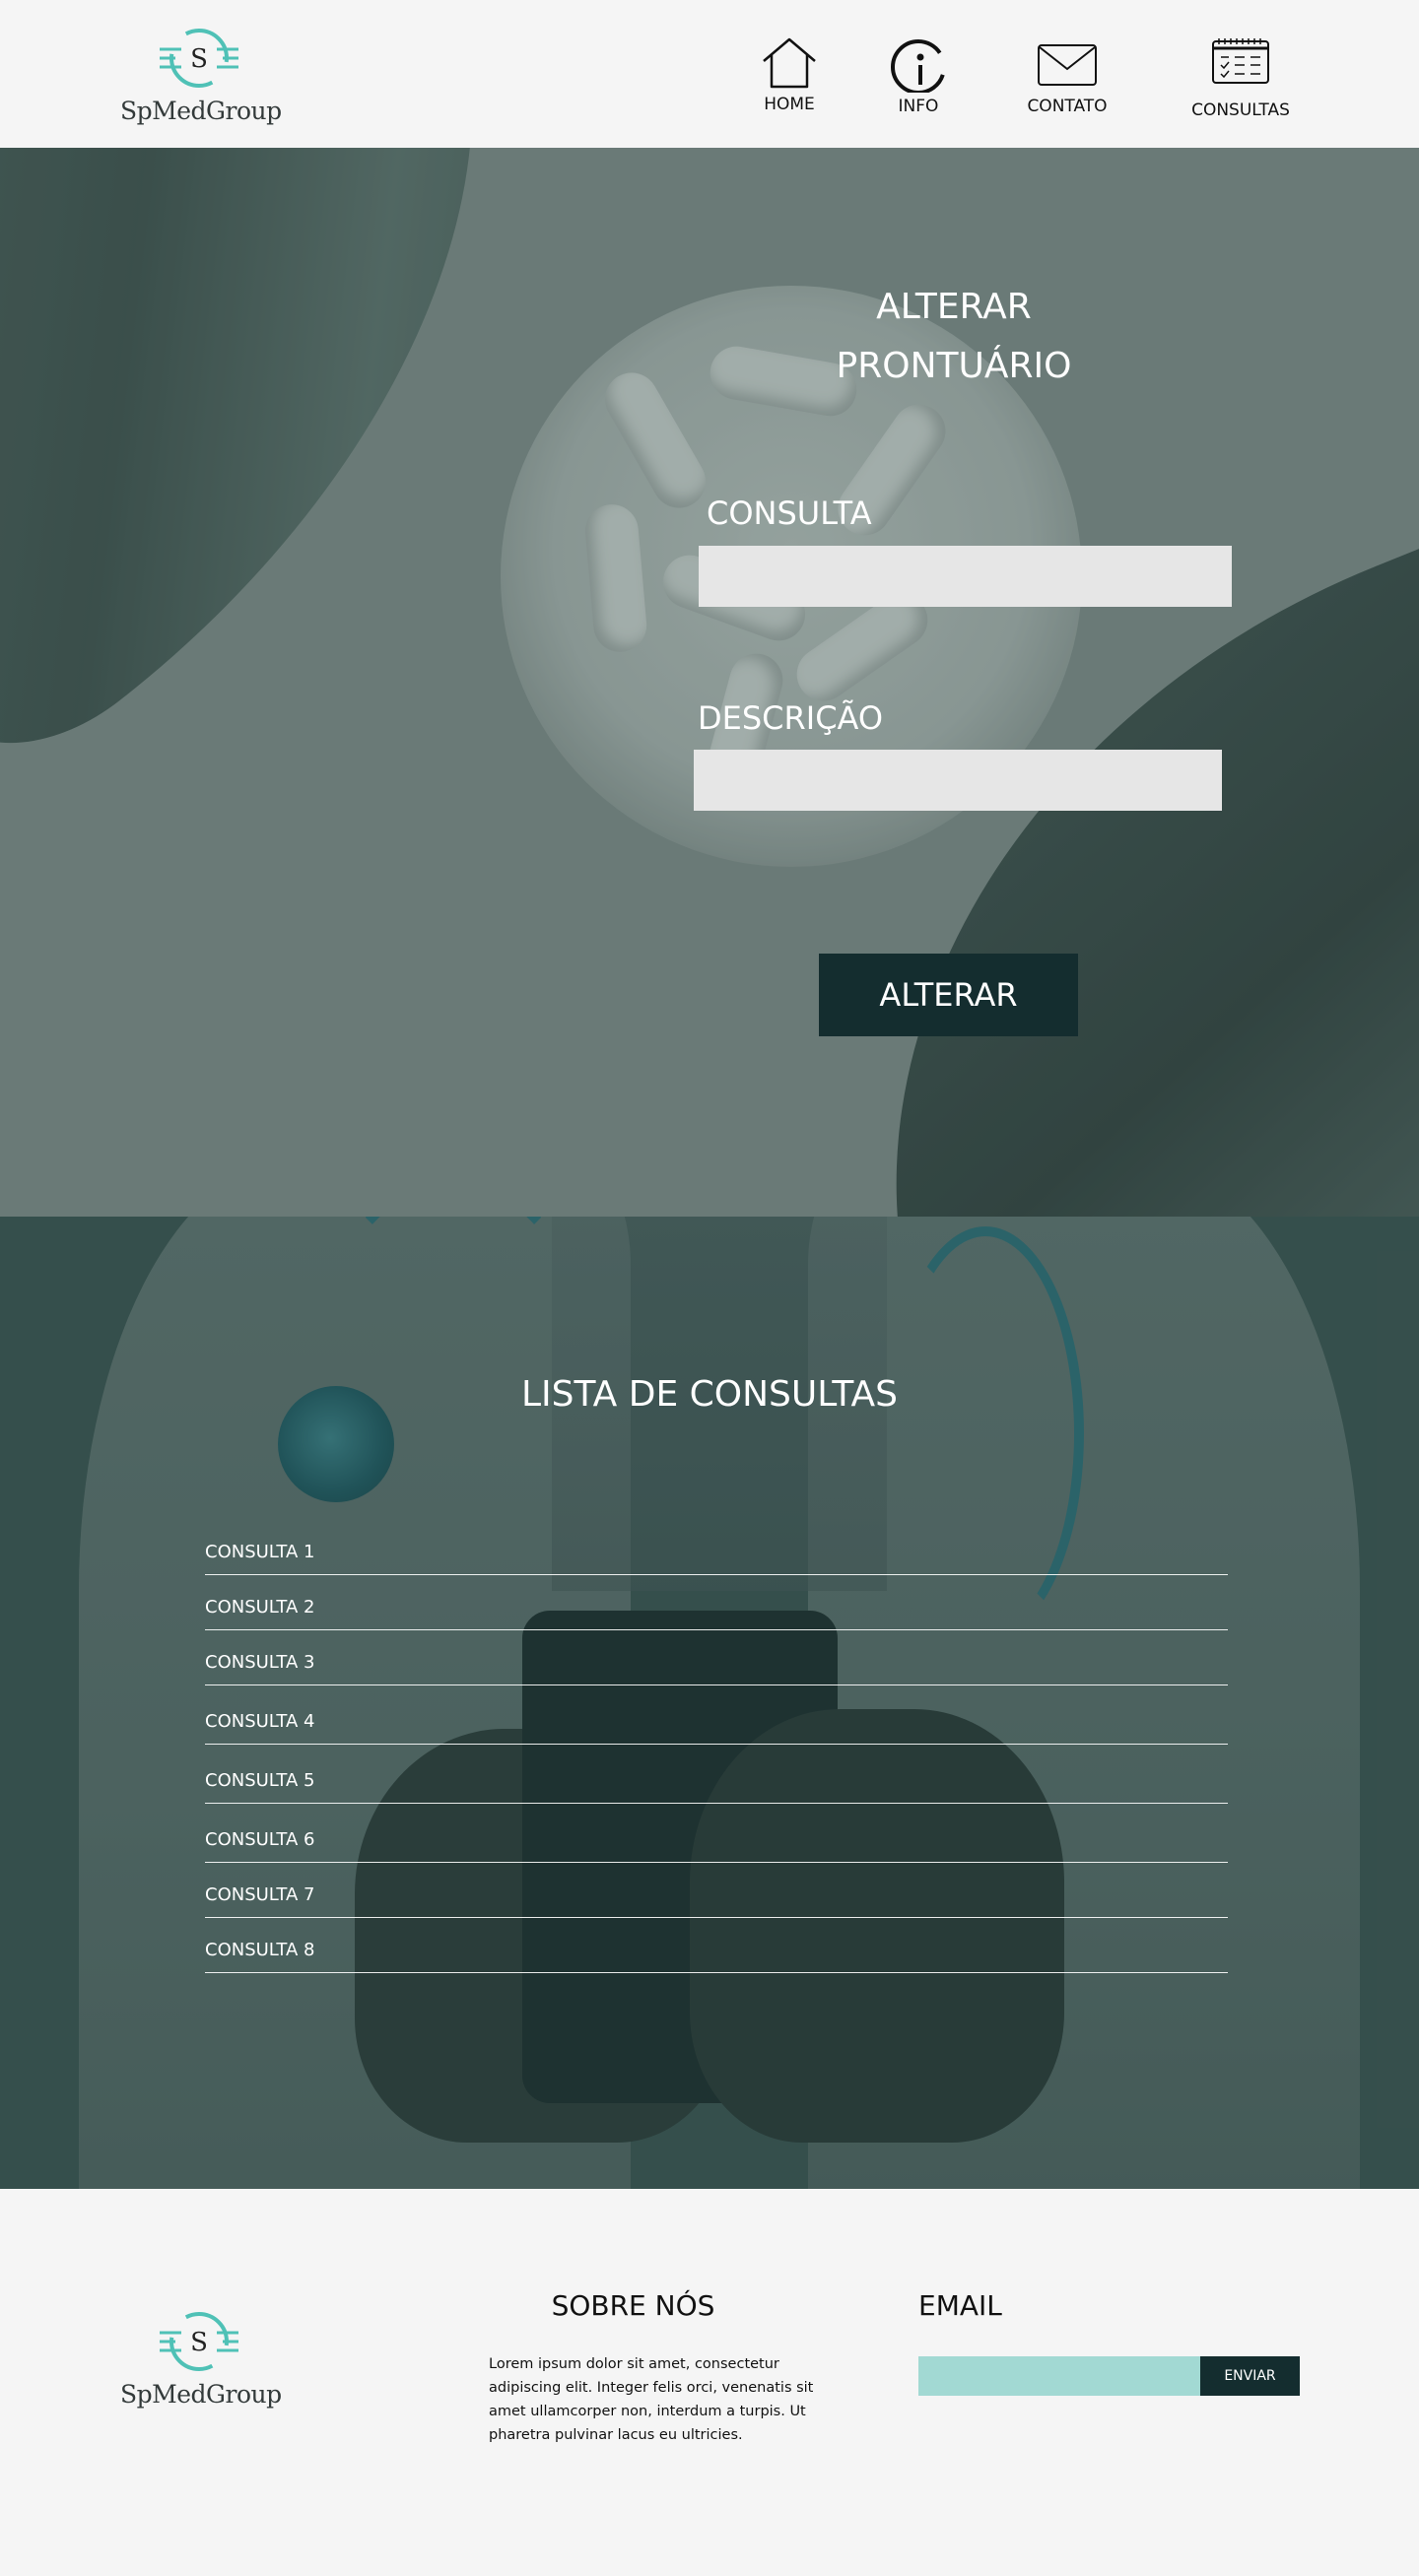 The width and height of the screenshot is (1419, 2576). Describe the element at coordinates (716, 1603) in the screenshot. I see `consulta-item: CONSULTA 2` at that location.